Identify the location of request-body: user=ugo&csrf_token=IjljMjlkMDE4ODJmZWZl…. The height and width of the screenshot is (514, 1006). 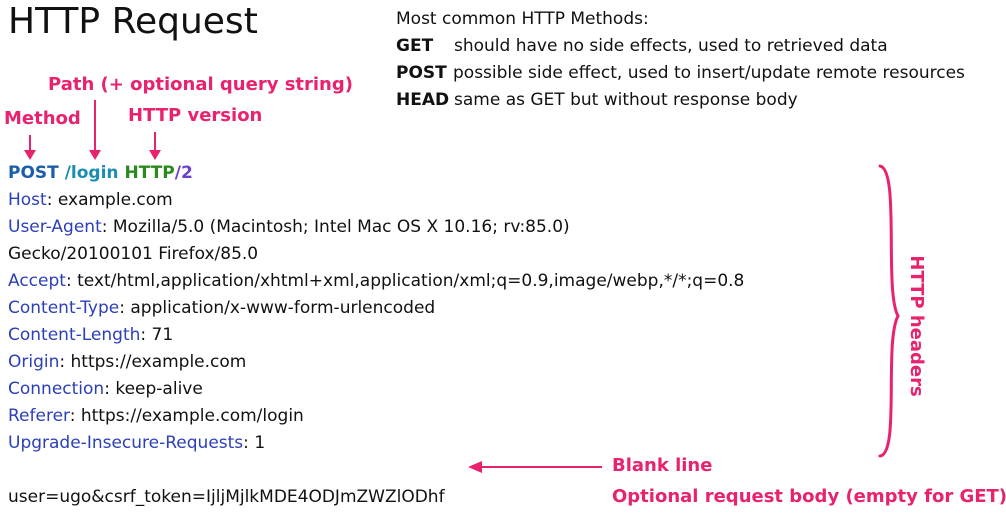
(226, 497).